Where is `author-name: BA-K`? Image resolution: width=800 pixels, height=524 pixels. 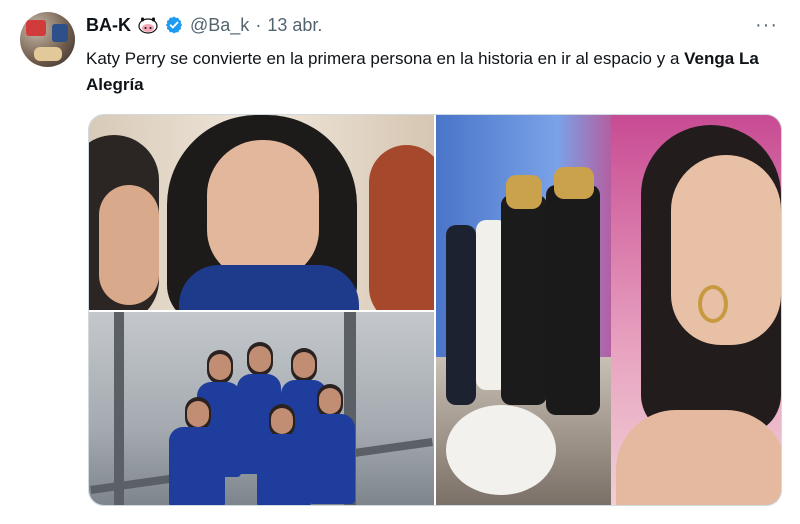
author-name: BA-K is located at coordinates (108, 25).